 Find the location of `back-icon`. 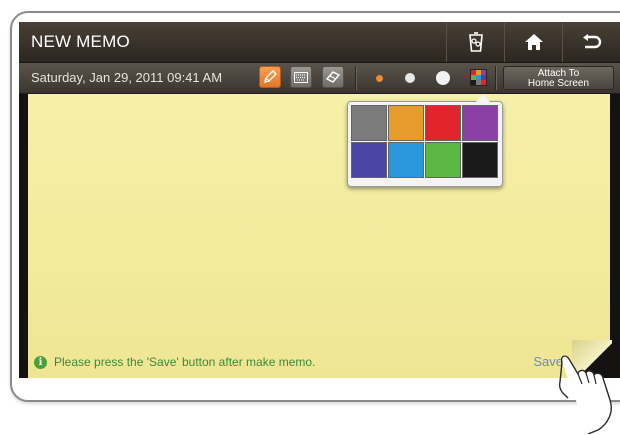

back-icon is located at coordinates (591, 41).